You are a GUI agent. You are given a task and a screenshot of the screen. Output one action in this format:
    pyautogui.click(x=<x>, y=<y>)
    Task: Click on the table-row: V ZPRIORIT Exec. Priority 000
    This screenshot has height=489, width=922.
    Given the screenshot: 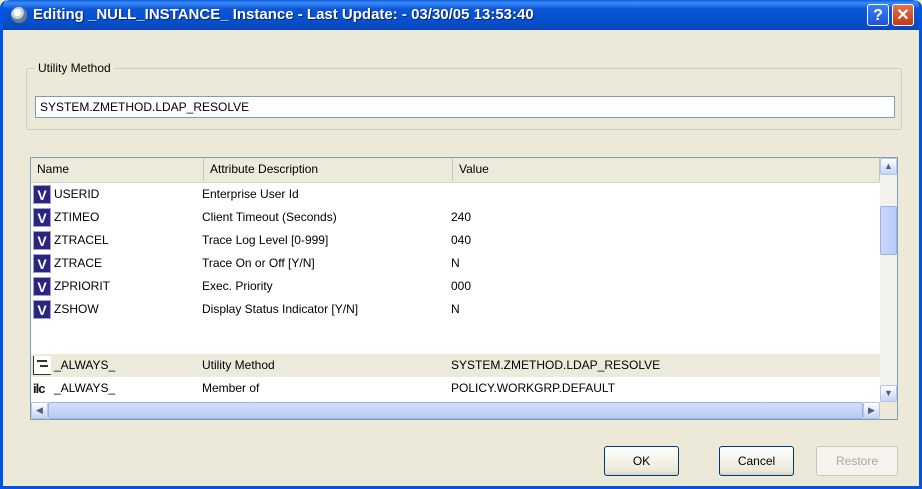 What is the action you would take?
    pyautogui.click(x=455, y=286)
    